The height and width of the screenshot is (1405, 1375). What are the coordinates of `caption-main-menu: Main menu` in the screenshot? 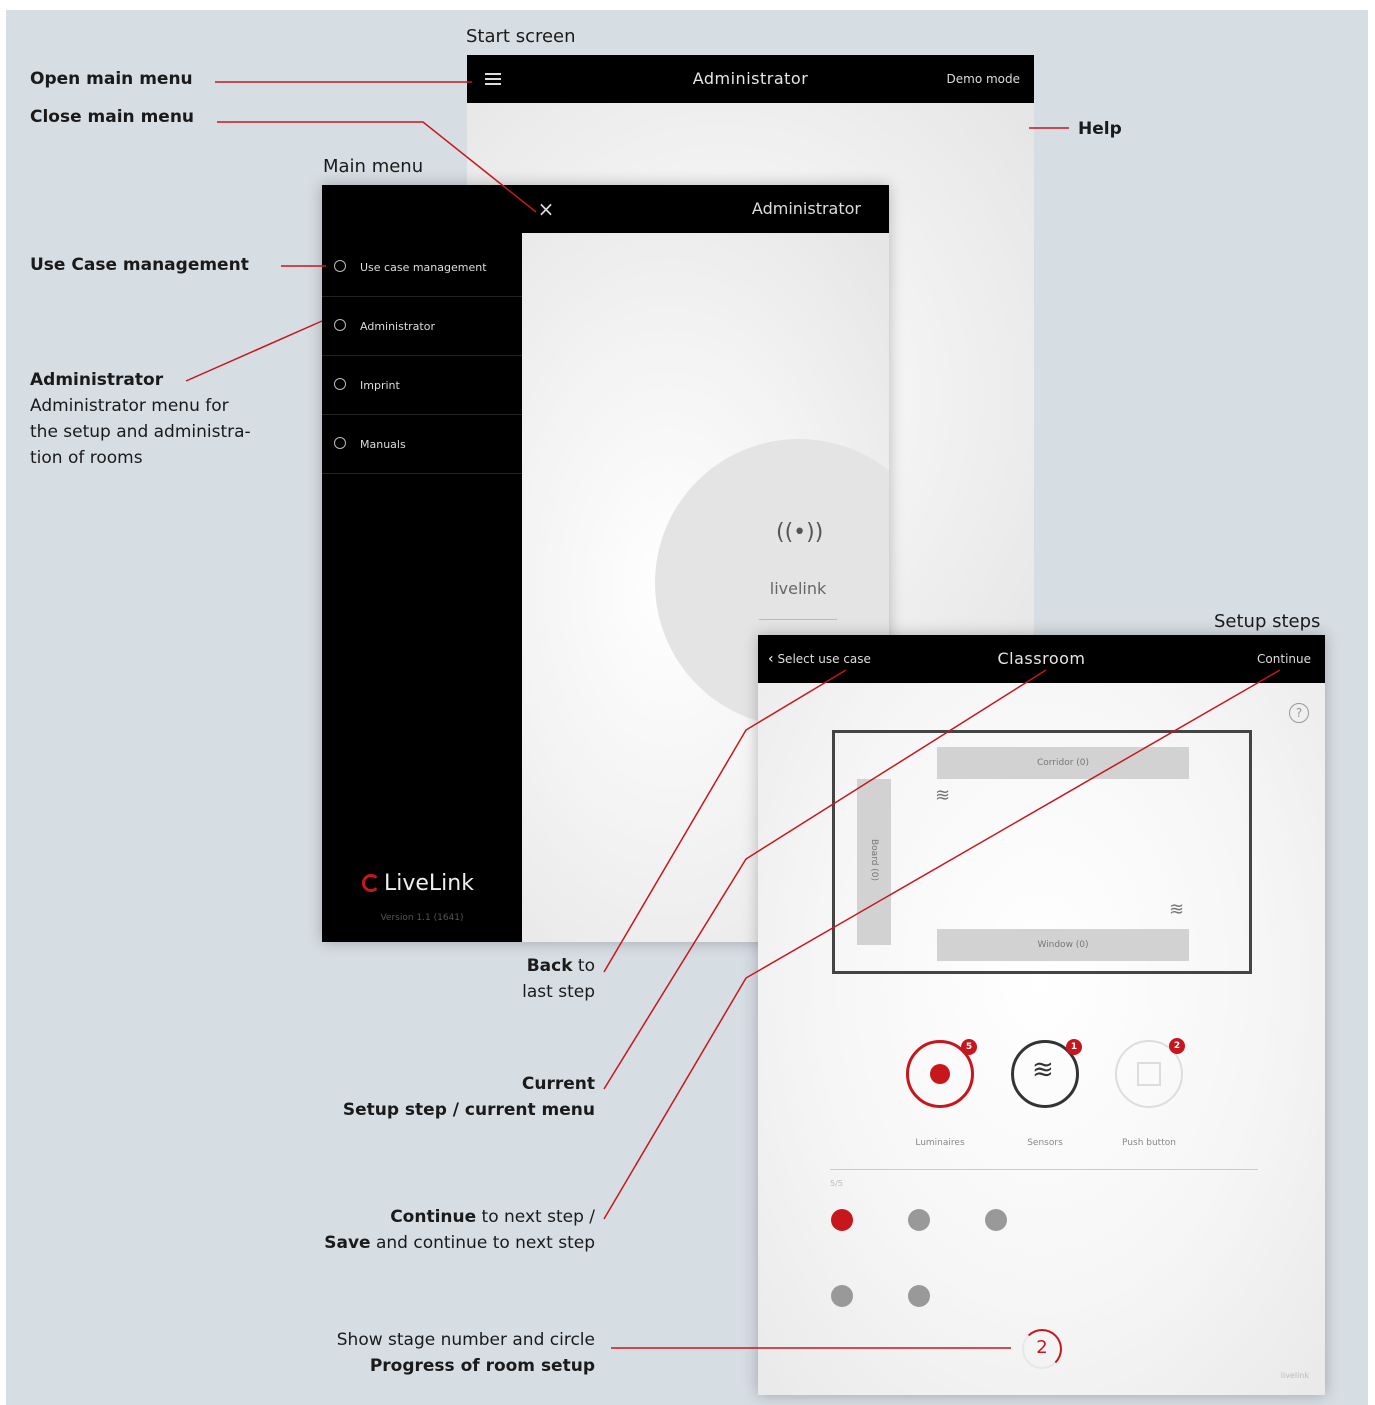 It's located at (373, 166).